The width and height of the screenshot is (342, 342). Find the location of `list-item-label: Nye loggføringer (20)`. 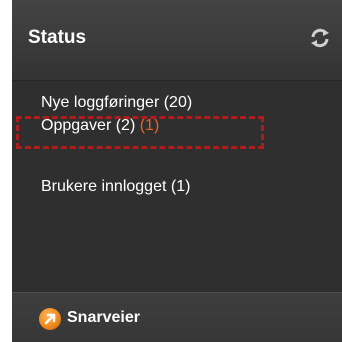

list-item-label: Nye loggføringer (20) is located at coordinates (117, 102).